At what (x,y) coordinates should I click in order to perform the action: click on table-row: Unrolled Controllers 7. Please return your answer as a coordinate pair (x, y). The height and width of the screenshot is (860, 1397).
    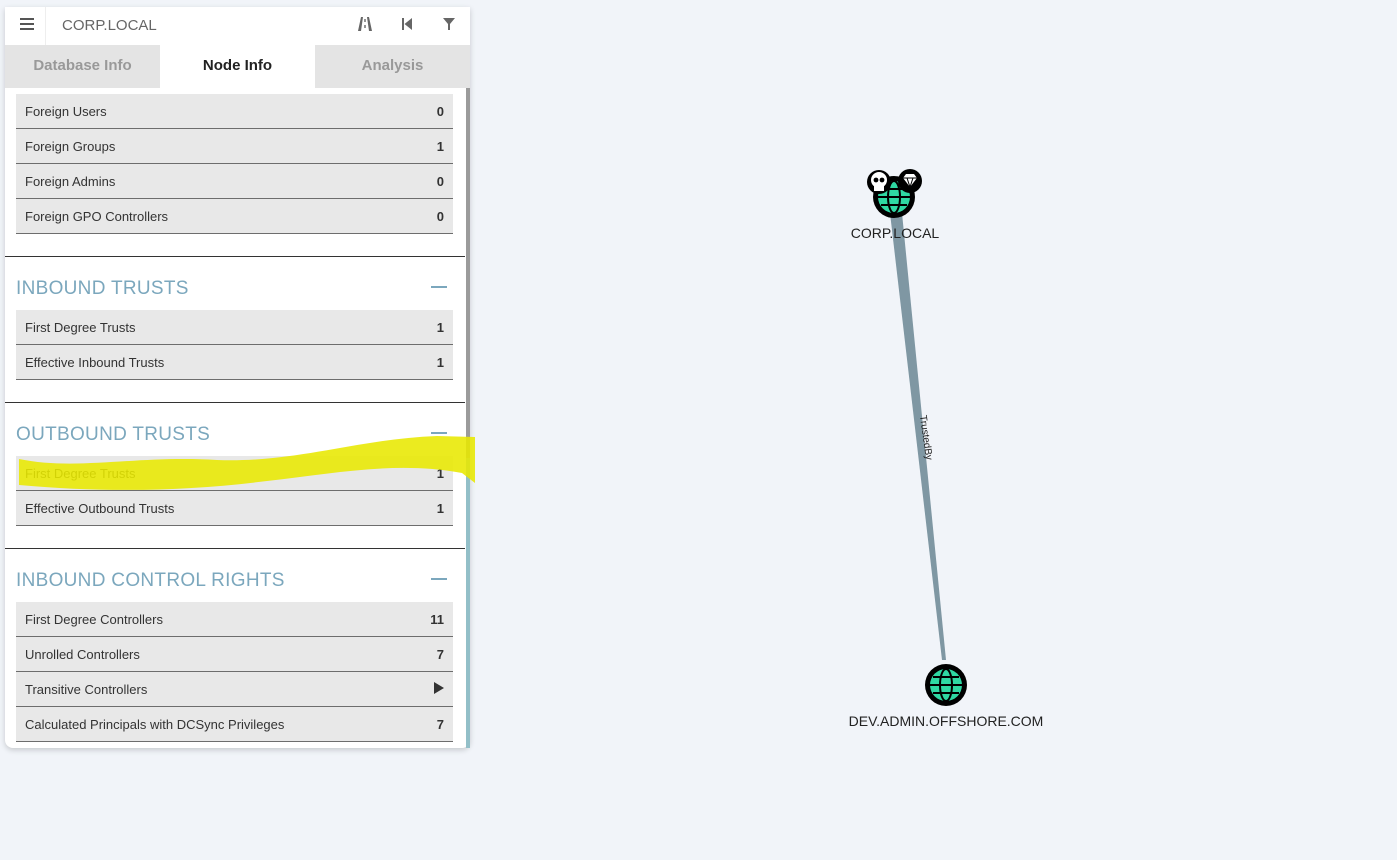
    Looking at the image, I should click on (234, 654).